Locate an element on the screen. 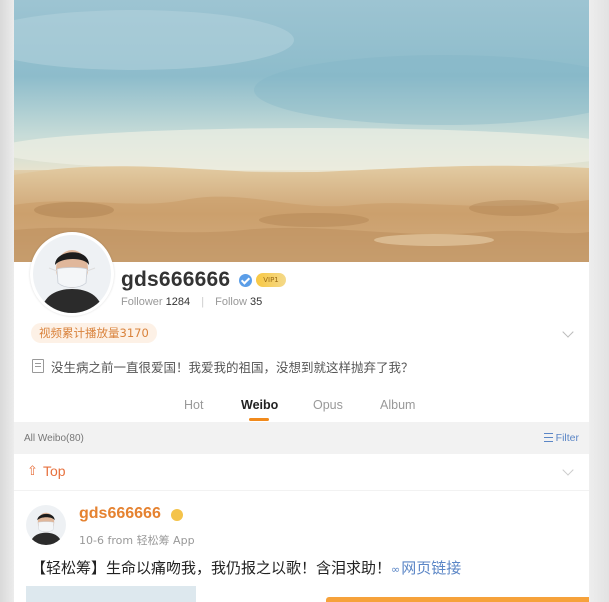  left-frame is located at coordinates (7, 301).